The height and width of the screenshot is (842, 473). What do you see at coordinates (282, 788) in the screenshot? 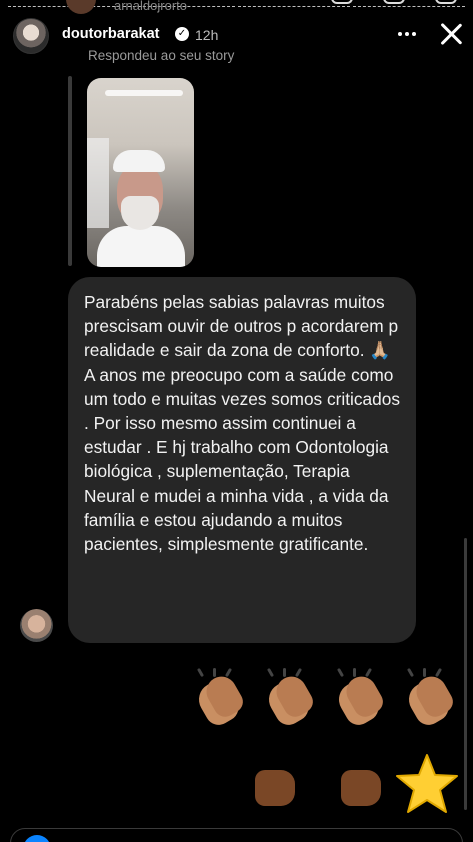
I see `left-facing-fist-icon` at bounding box center [282, 788].